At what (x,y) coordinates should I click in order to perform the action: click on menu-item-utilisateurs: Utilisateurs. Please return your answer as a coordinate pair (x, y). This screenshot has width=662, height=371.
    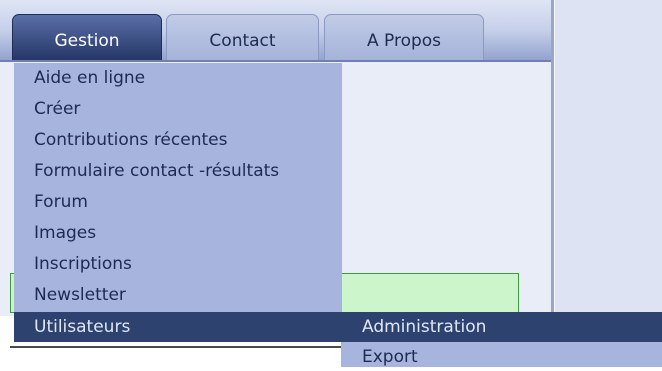
    Looking at the image, I should click on (82, 327).